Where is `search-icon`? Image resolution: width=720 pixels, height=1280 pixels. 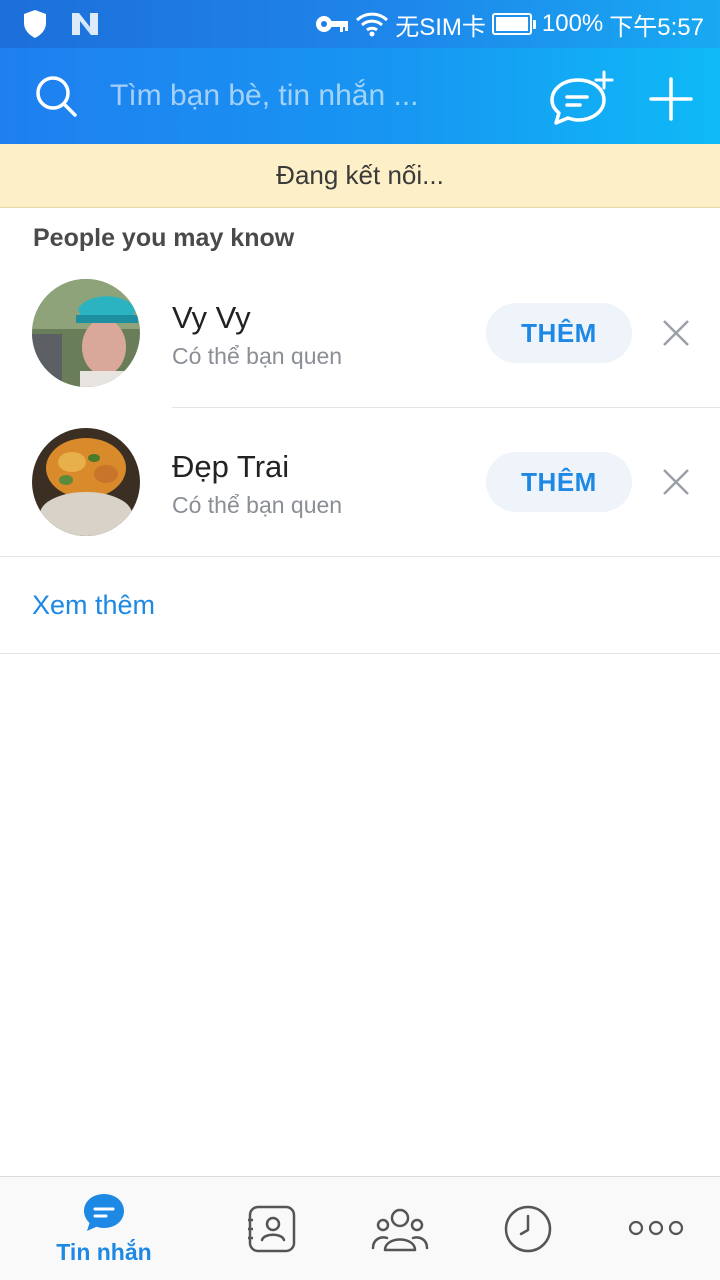 search-icon is located at coordinates (56, 96).